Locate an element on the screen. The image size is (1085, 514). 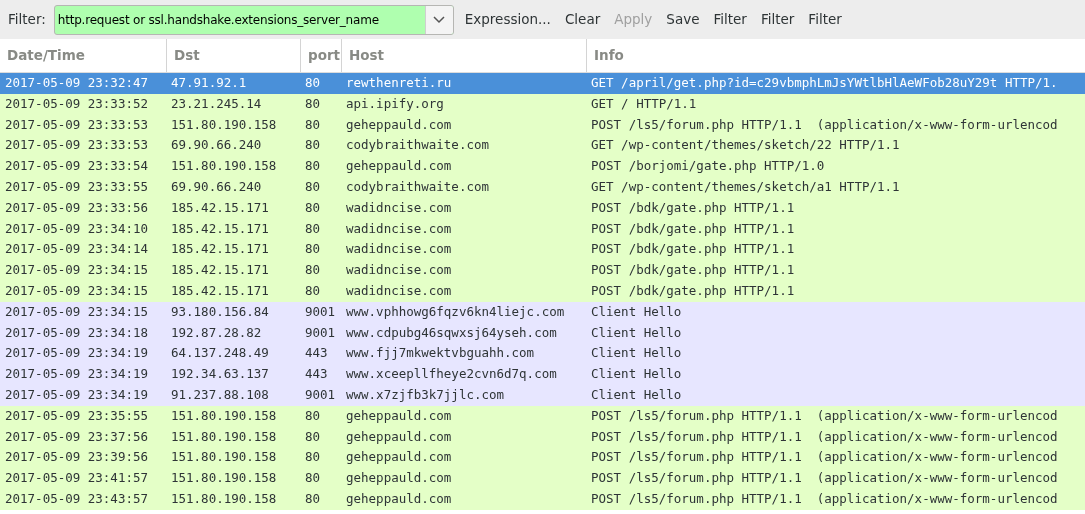
table-cell-text: POST /borjomi/gate.php HTTP/1.0 is located at coordinates (708, 166).